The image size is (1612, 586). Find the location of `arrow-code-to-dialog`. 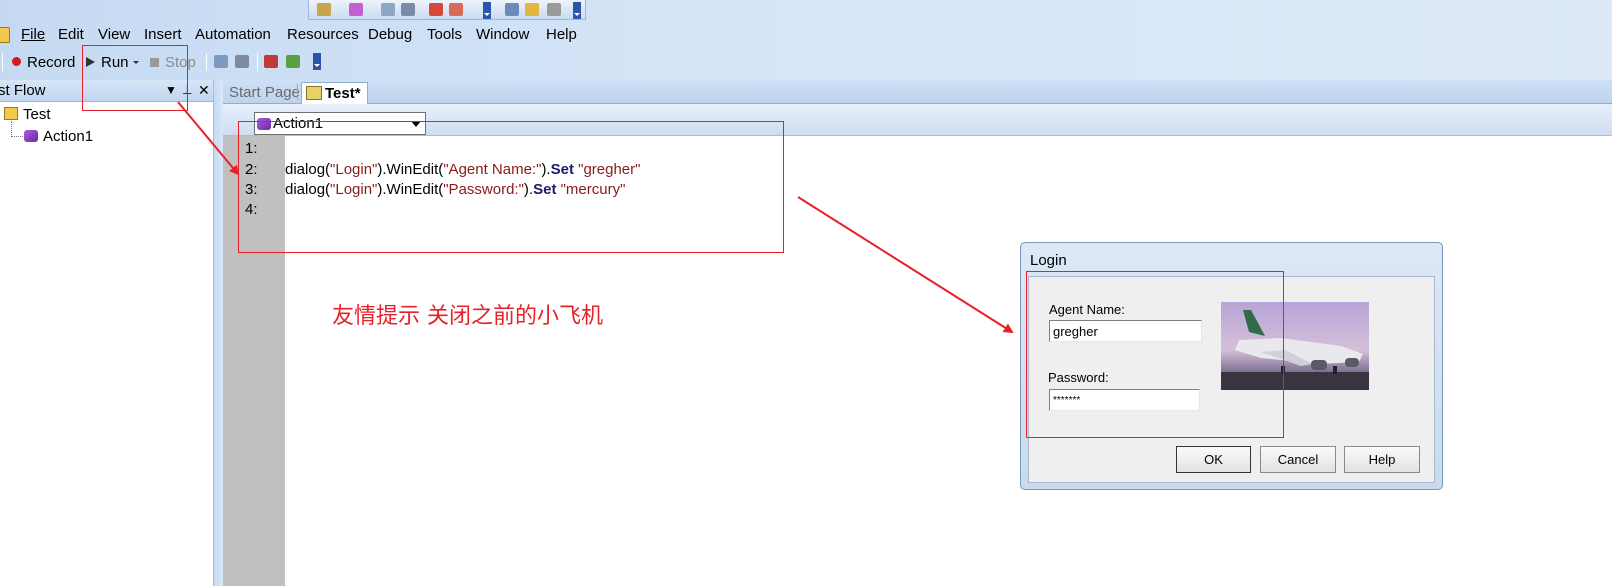

arrow-code-to-dialog is located at coordinates (905, 265).